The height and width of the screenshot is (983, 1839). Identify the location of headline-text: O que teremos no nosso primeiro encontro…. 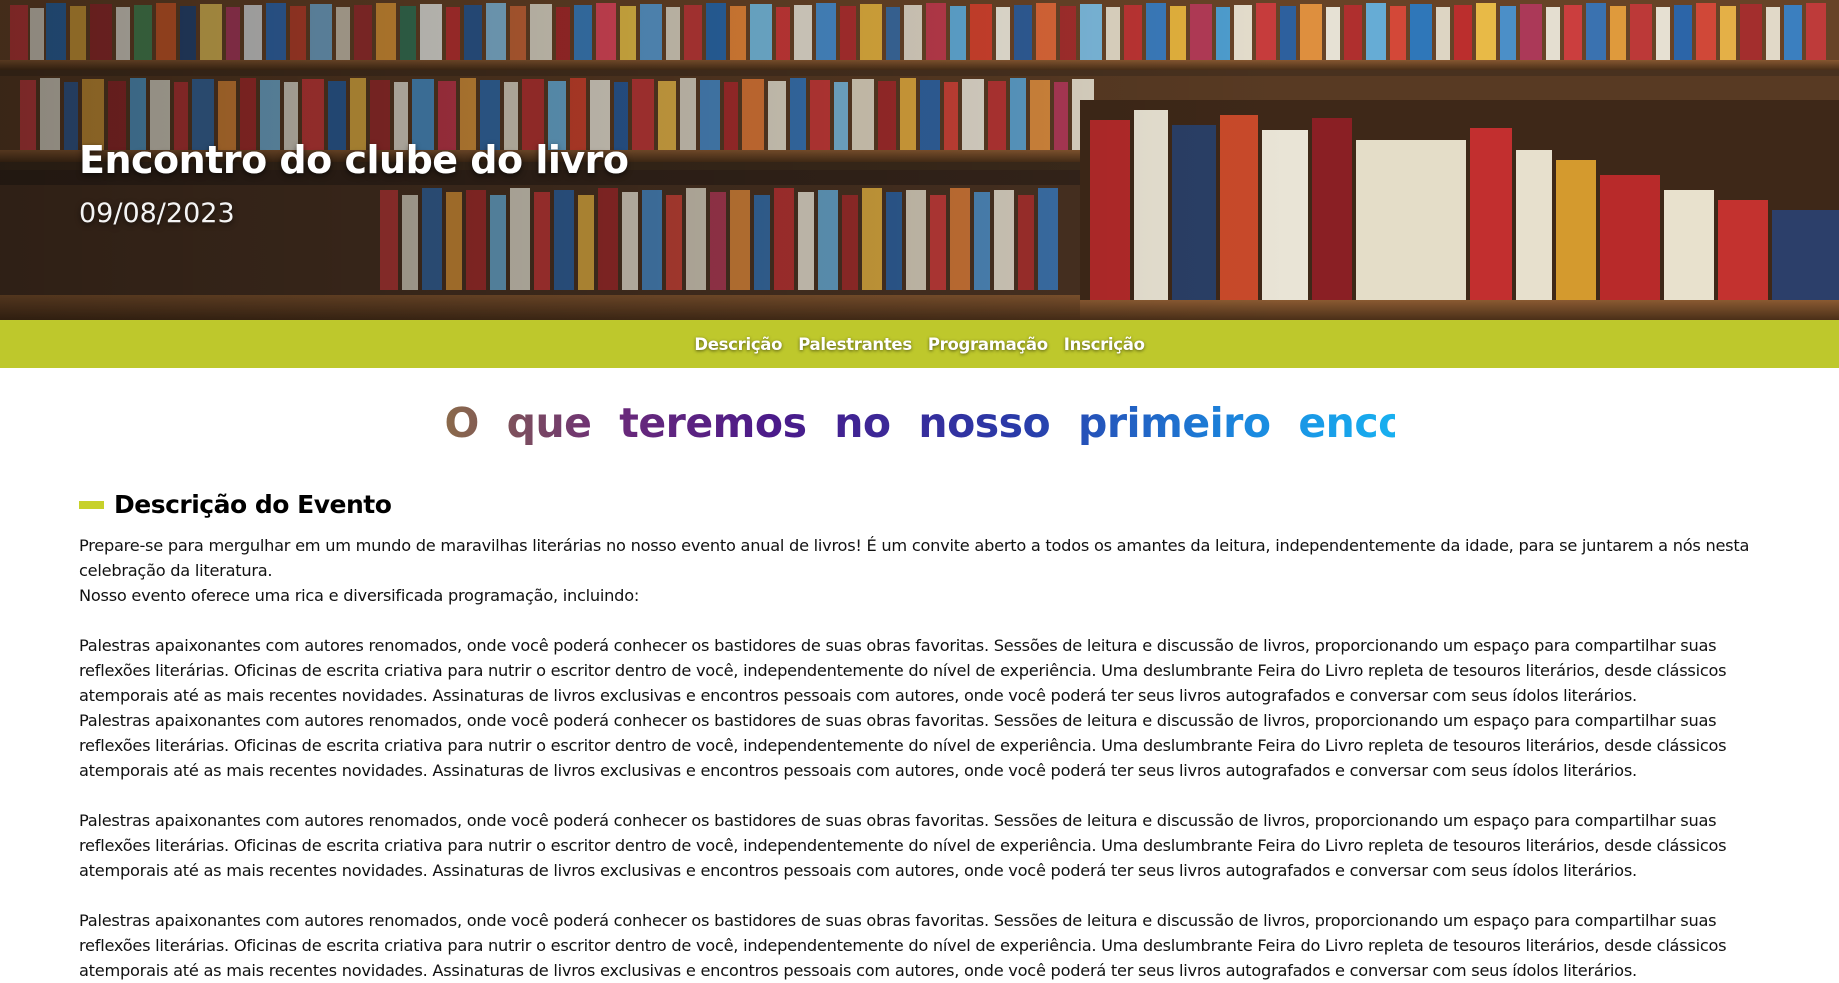
(919, 422).